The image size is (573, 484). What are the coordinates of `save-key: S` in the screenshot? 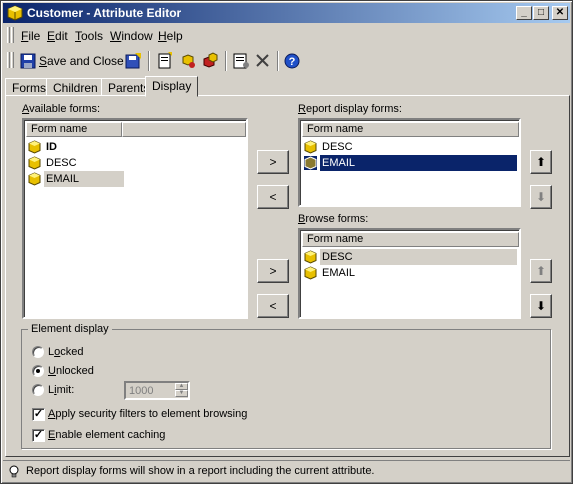 It's located at (43, 61).